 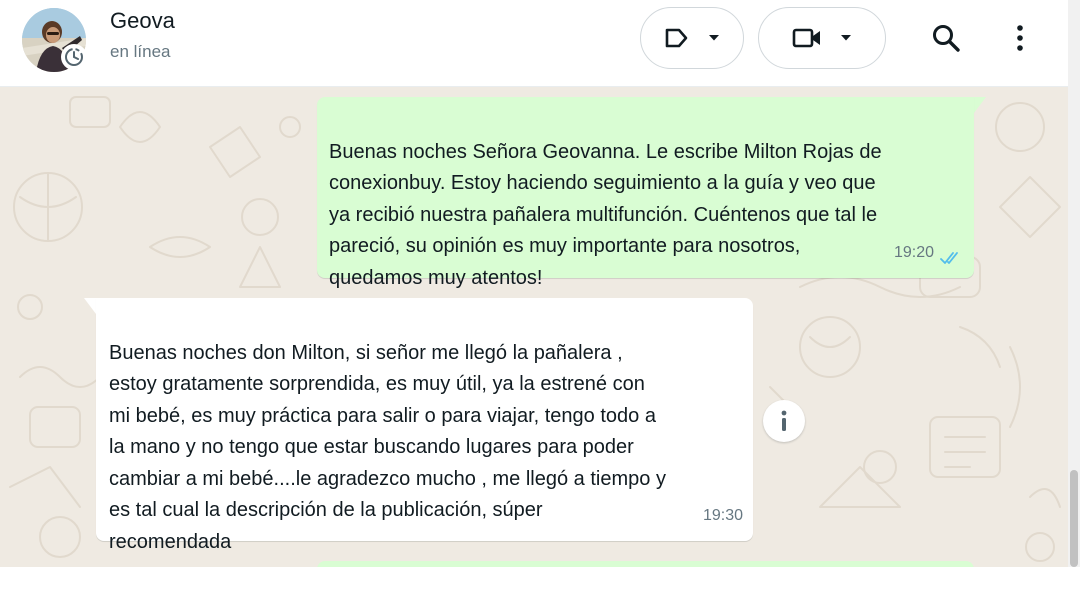 What do you see at coordinates (722, 515) in the screenshot?
I see `message-time: 19:30` at bounding box center [722, 515].